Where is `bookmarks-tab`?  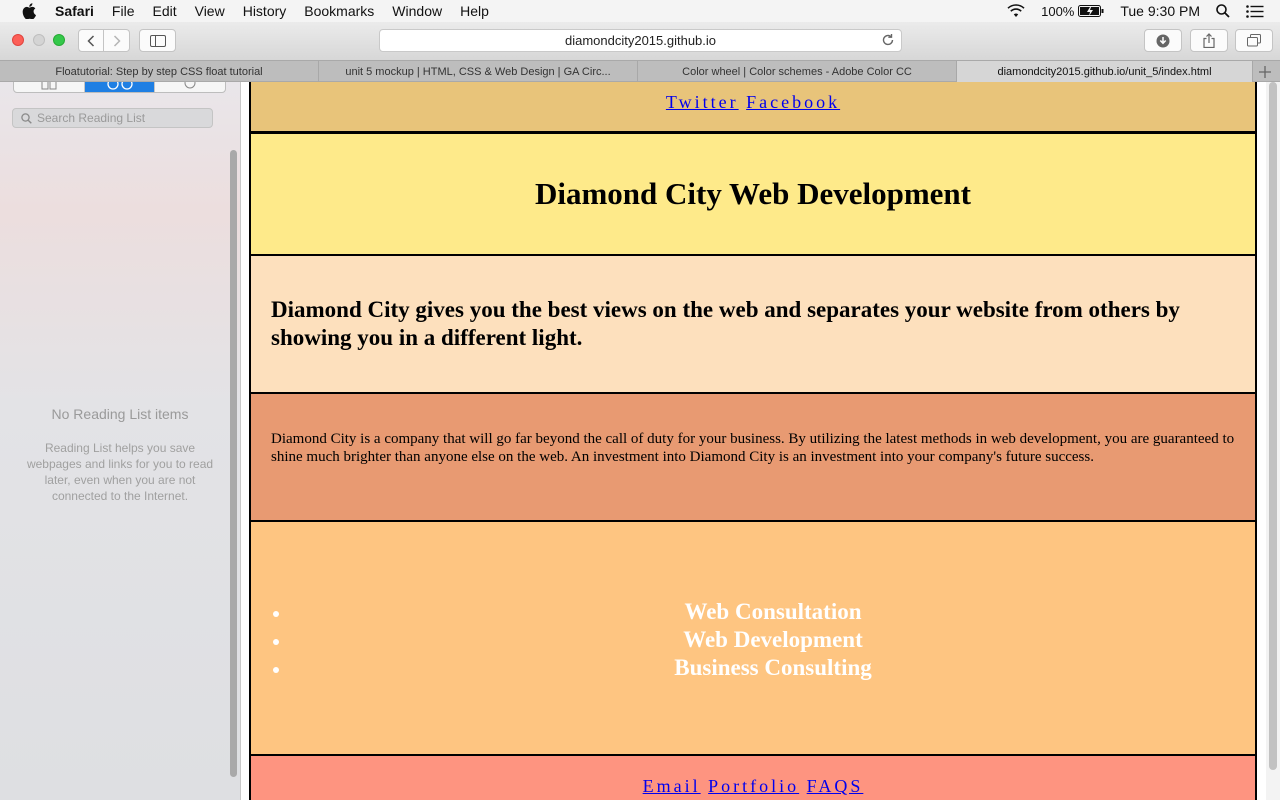
bookmarks-tab is located at coordinates (49, 87).